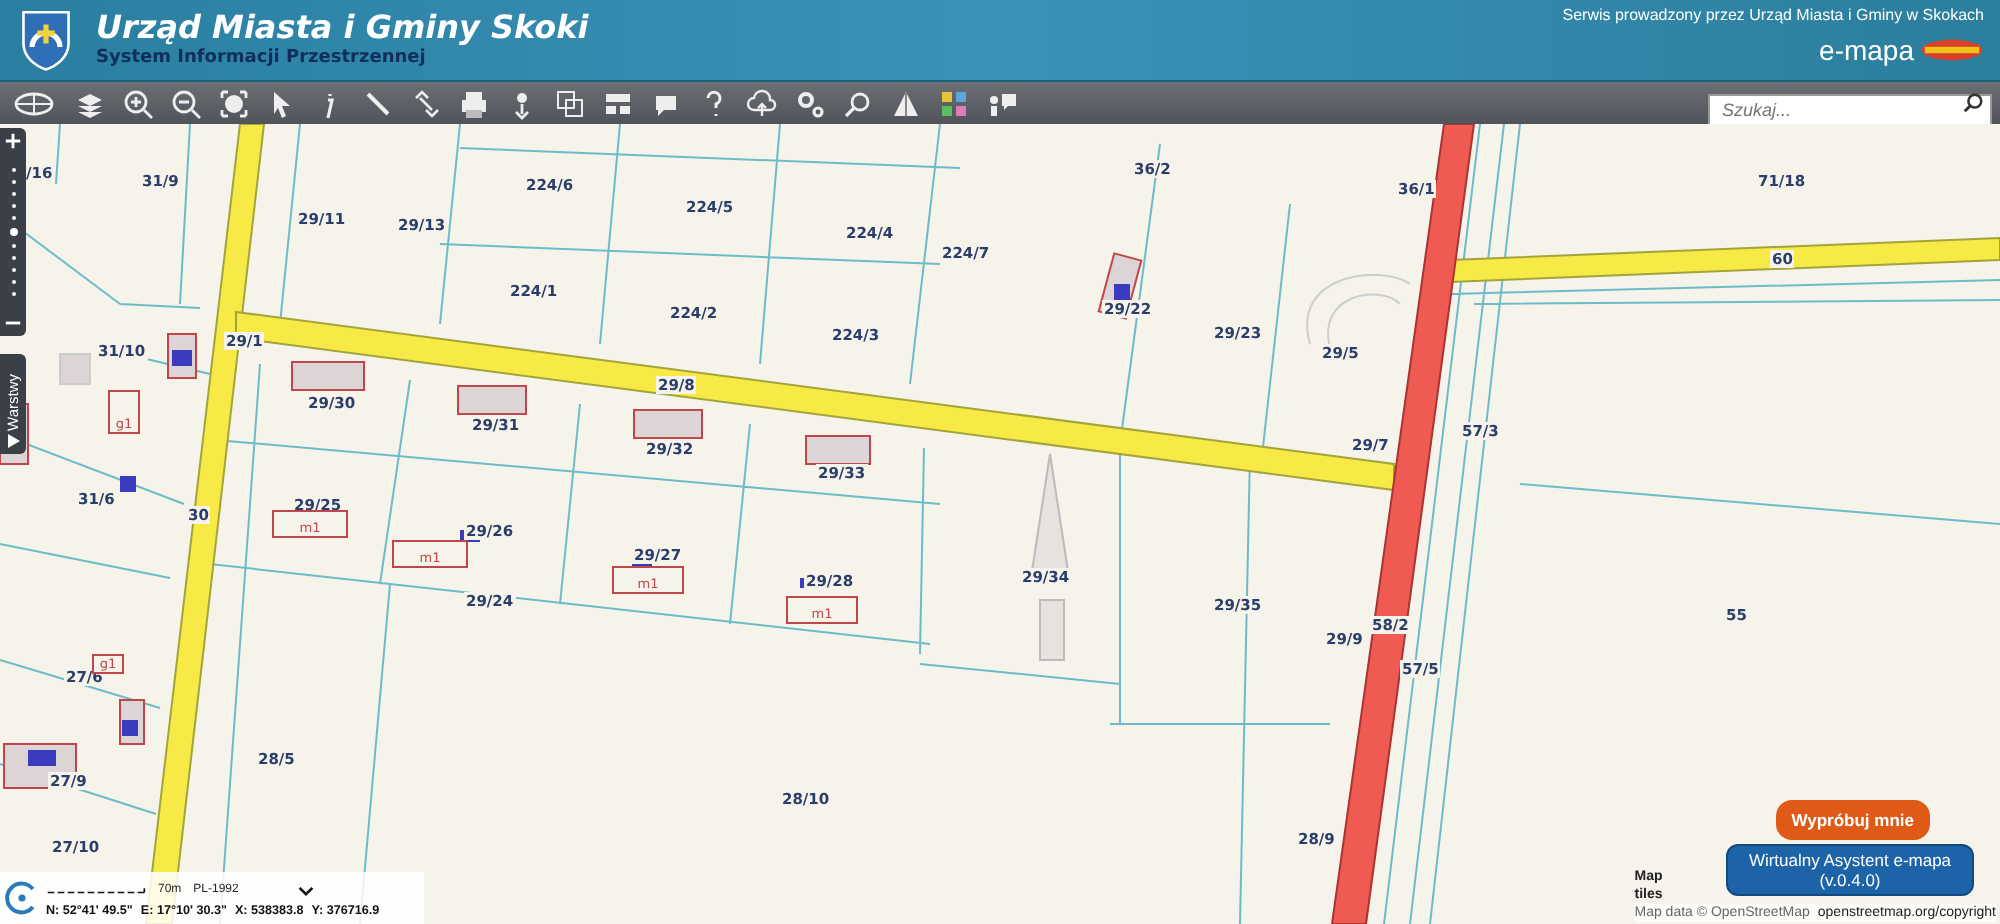 The image size is (2000, 924). What do you see at coordinates (1850, 870) in the screenshot?
I see `assistant-button: Wirtualny Asystent e-mapa (v.0.4.0)` at bounding box center [1850, 870].